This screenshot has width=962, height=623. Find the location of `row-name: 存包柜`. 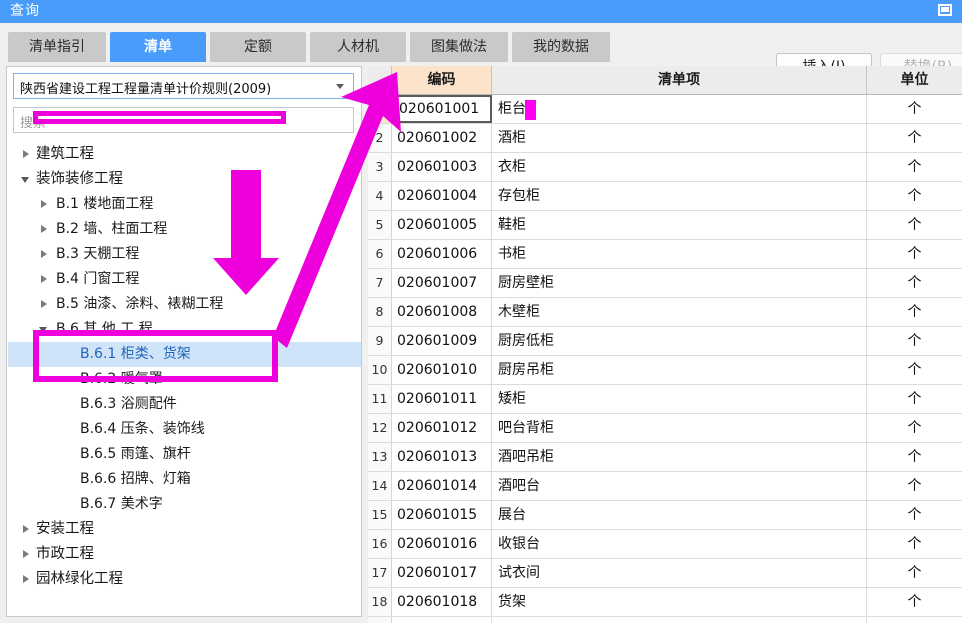

row-name: 存包柜 is located at coordinates (679, 196).